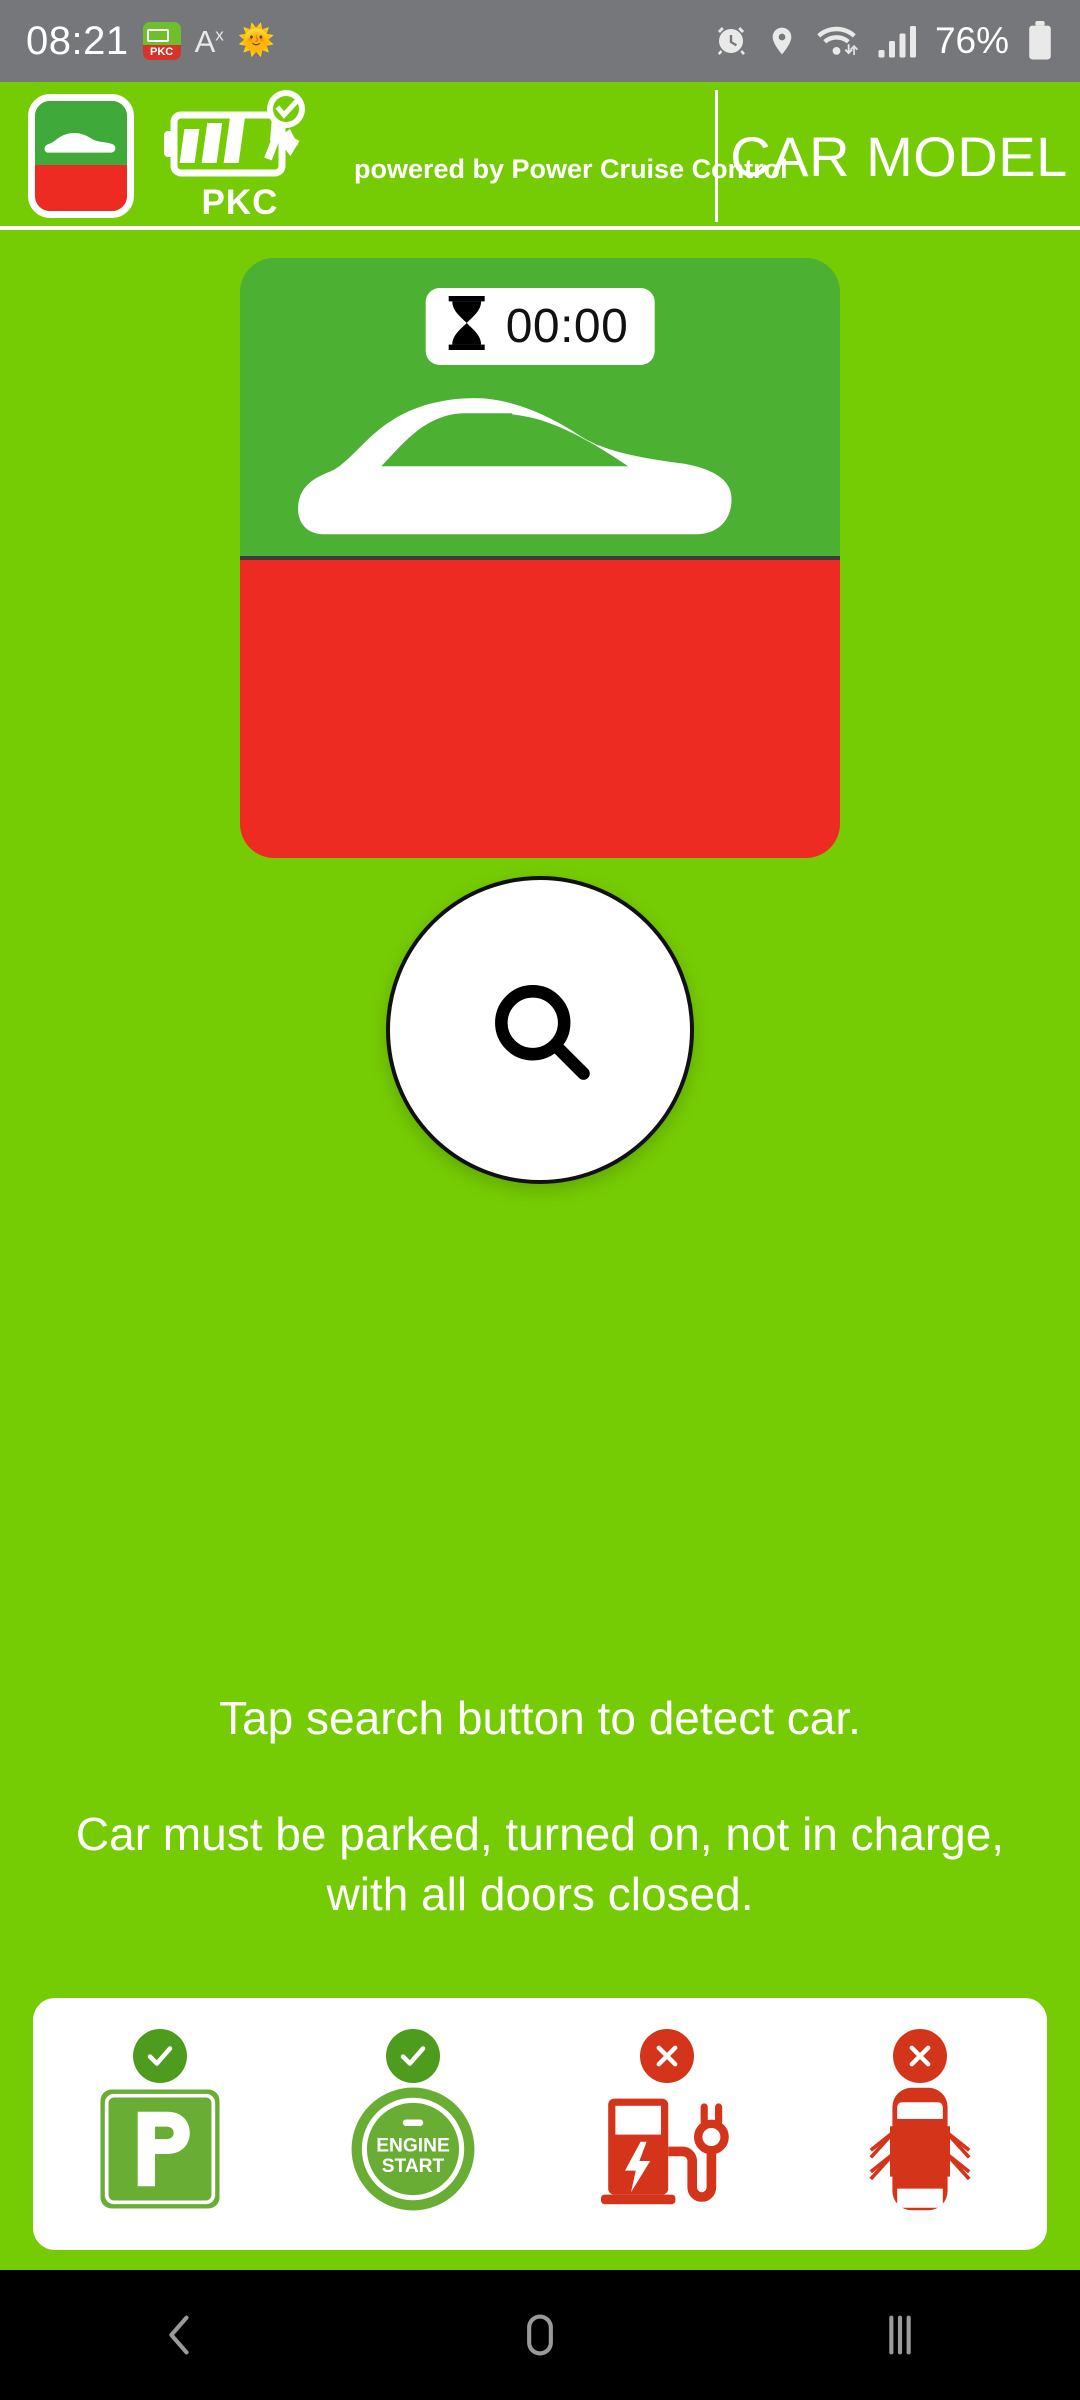 This screenshot has height=2400, width=1080. Describe the element at coordinates (413, 2166) in the screenshot. I see `svg-text: START` at that location.